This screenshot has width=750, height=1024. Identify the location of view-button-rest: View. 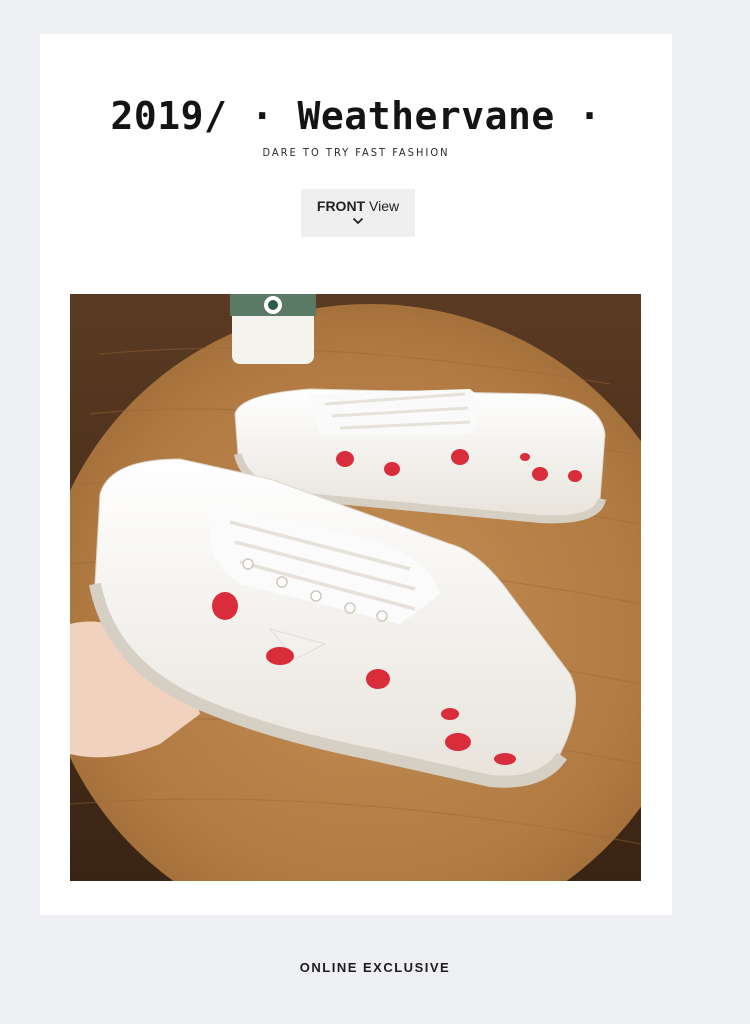
(384, 206).